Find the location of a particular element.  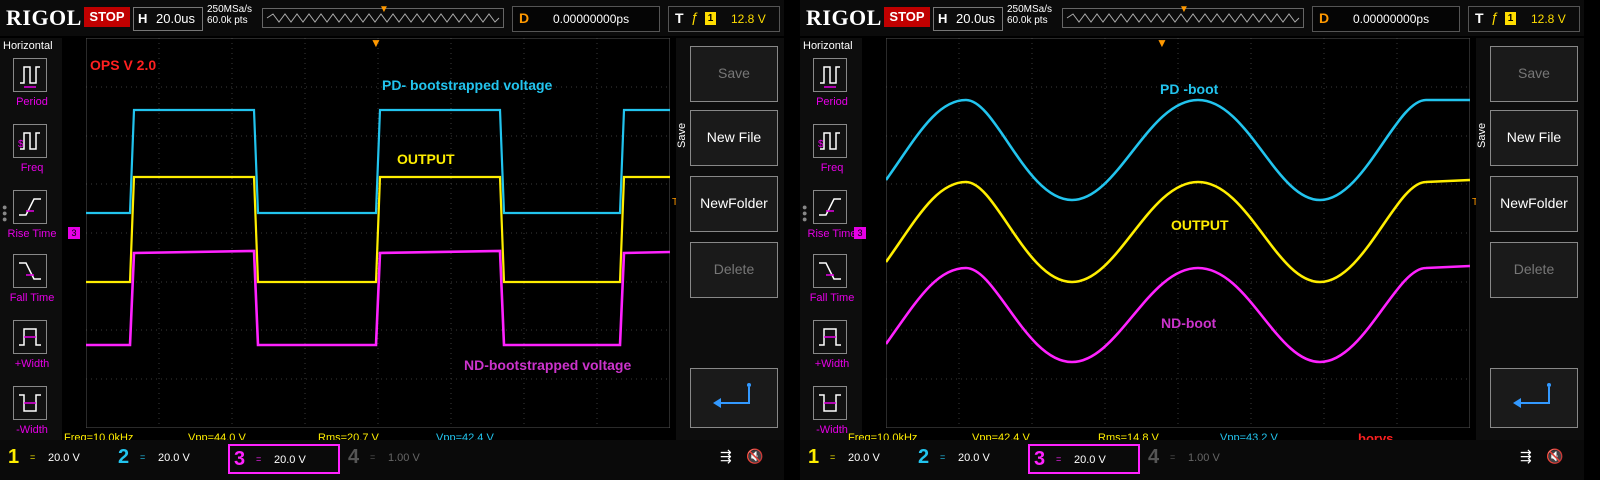

enter-icon is located at coordinates (732, 395).